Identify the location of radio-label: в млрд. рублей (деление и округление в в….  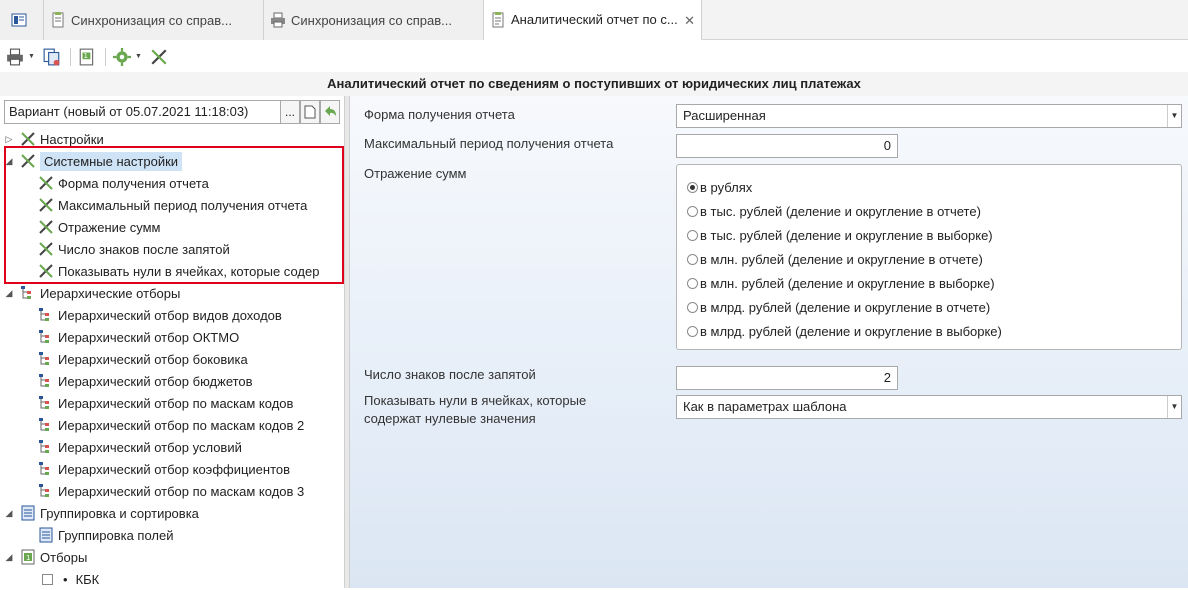
(851, 331).